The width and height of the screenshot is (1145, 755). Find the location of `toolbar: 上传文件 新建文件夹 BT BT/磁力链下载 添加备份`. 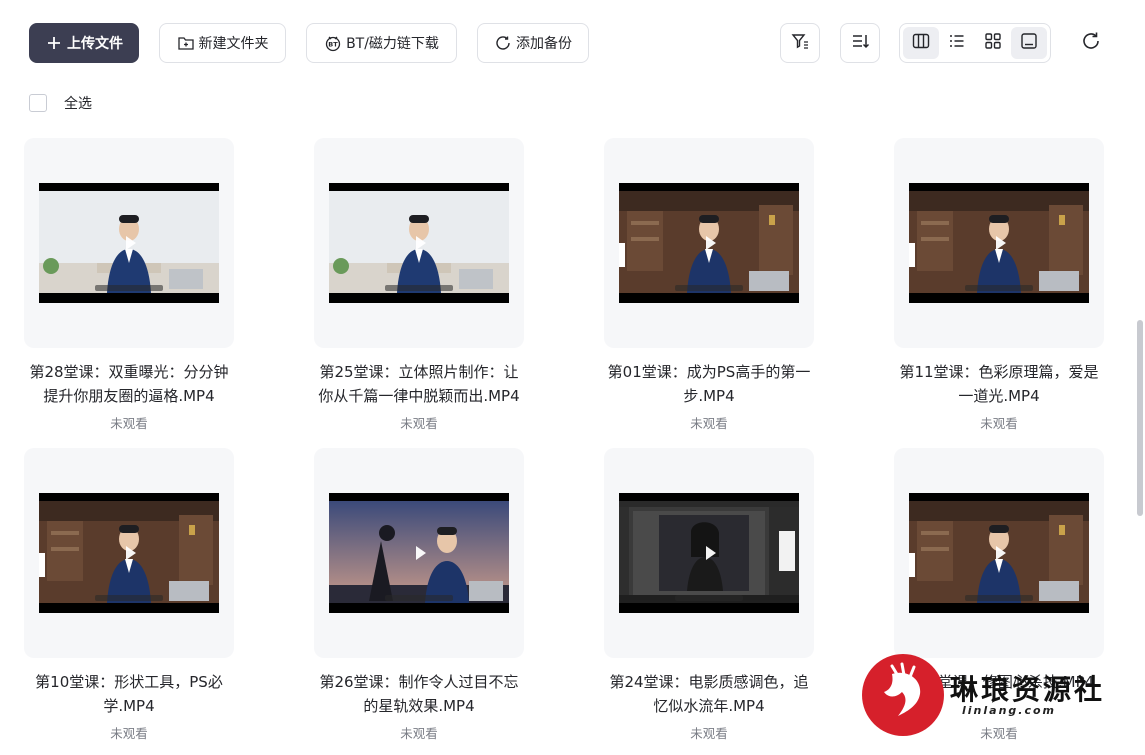

toolbar: 上传文件 新建文件夹 BT BT/磁力链下载 添加备份 is located at coordinates (572, 43).